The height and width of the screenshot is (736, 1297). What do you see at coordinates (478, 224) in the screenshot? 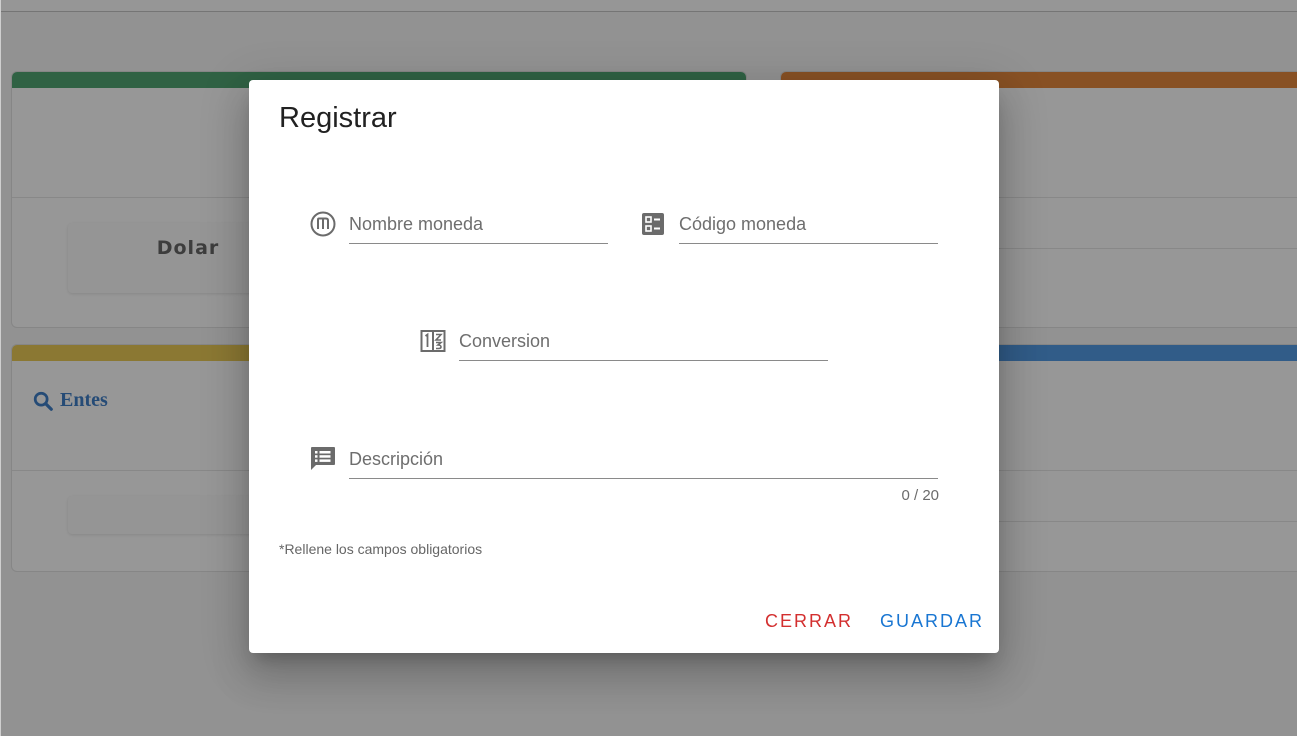
I see `nombre-moneda-input` at bounding box center [478, 224].